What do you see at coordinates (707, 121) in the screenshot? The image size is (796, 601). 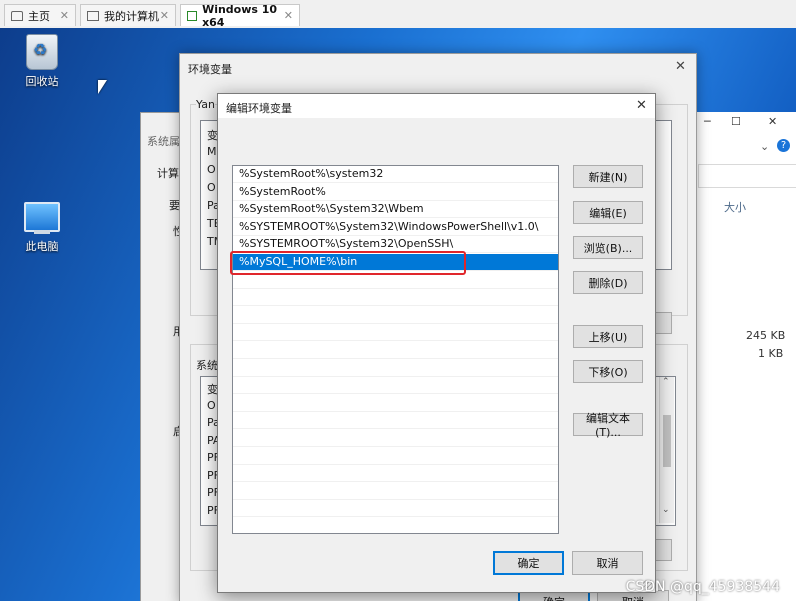 I see `minimize-button: ─` at bounding box center [707, 121].